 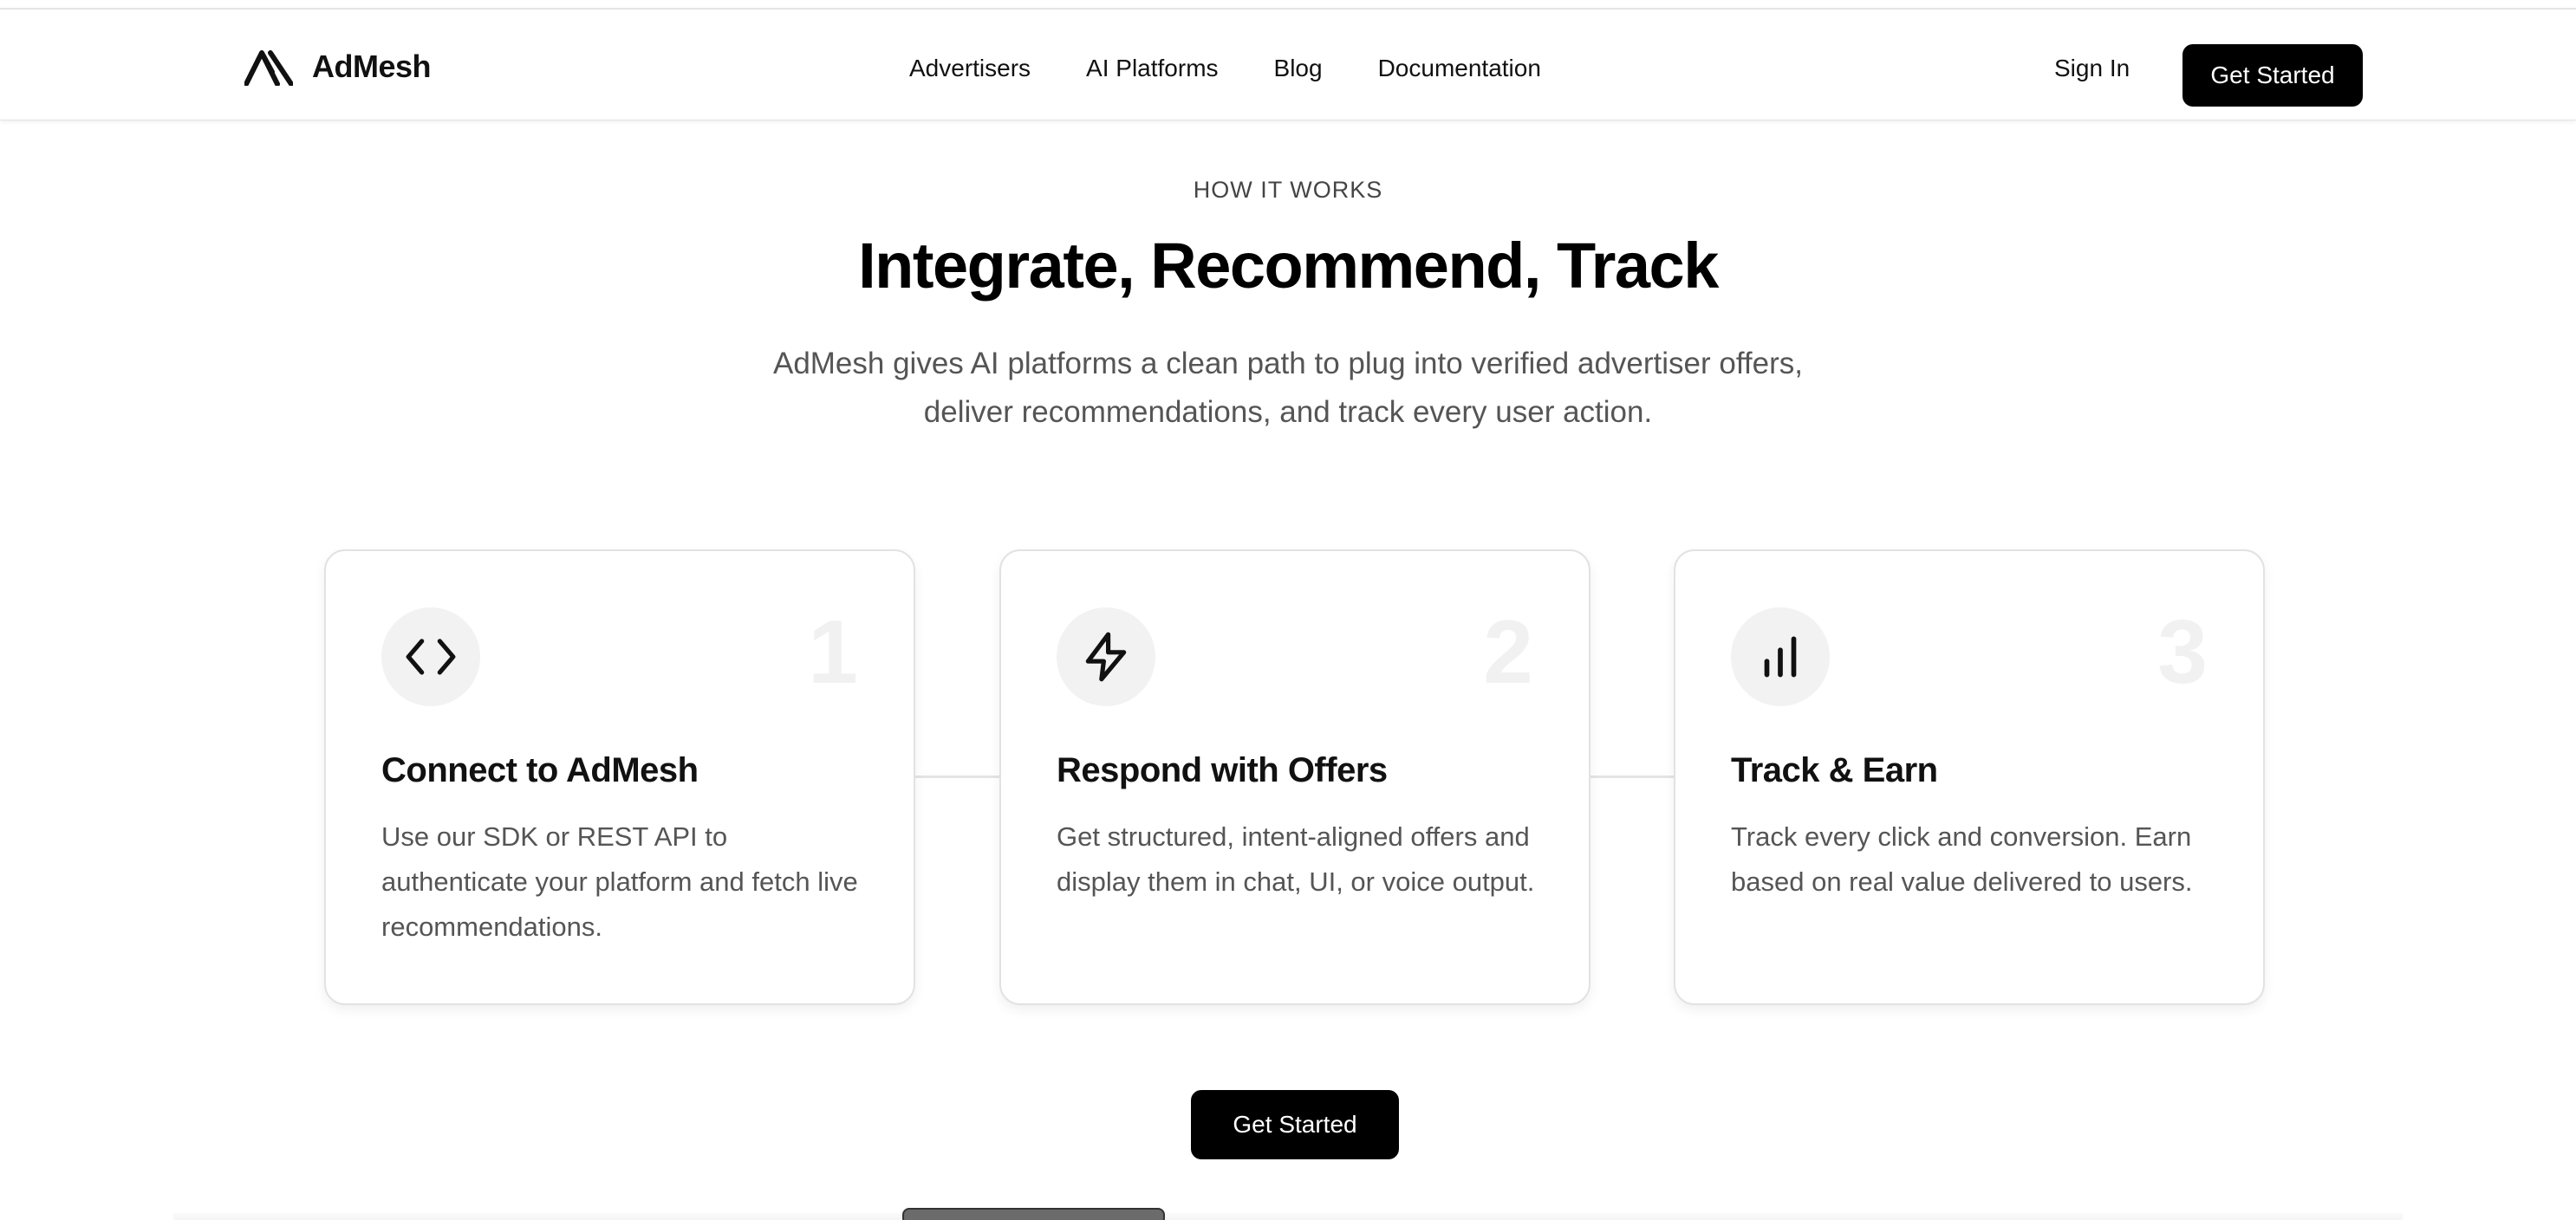 What do you see at coordinates (1222, 770) in the screenshot?
I see `step-title: Respond with Offers` at bounding box center [1222, 770].